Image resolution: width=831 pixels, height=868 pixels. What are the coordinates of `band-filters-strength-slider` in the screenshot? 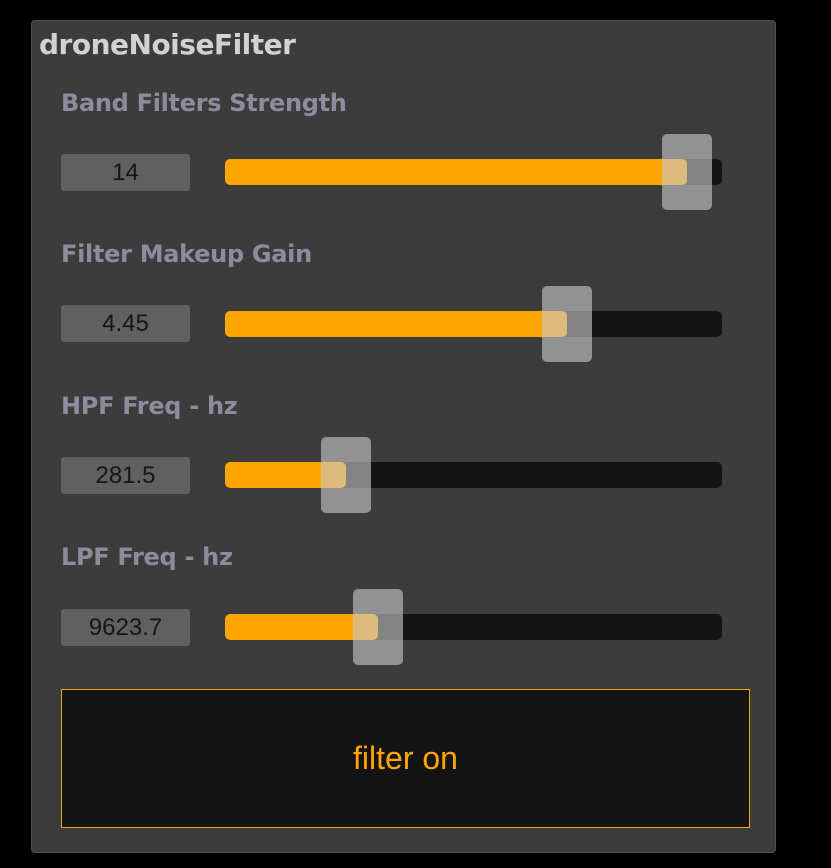 It's located at (473, 172).